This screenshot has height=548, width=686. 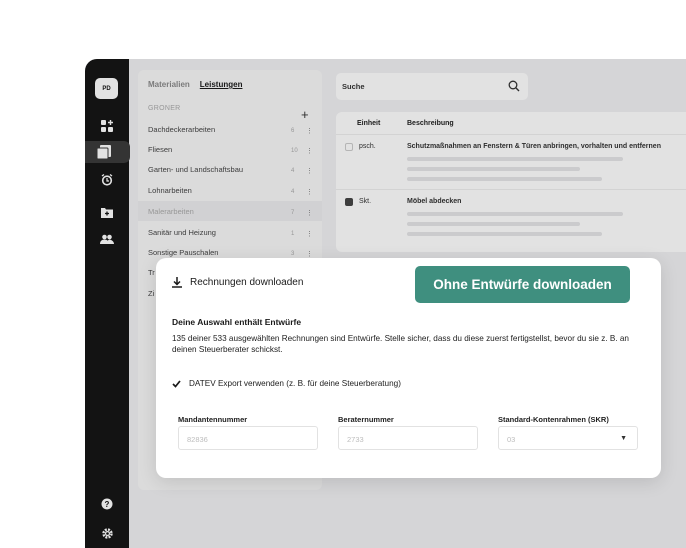 What do you see at coordinates (248, 438) in the screenshot?
I see `client-number-input: 82836` at bounding box center [248, 438].